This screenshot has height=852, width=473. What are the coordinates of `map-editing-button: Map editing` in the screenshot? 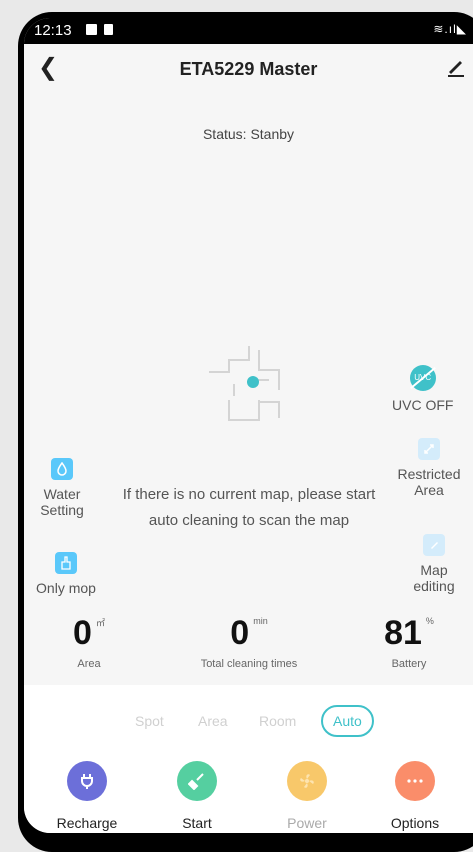 It's located at (434, 564).